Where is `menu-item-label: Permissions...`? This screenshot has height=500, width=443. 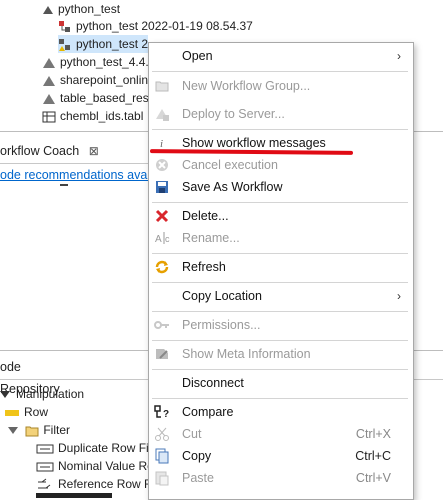 menu-item-label: Permissions... is located at coordinates (221, 325).